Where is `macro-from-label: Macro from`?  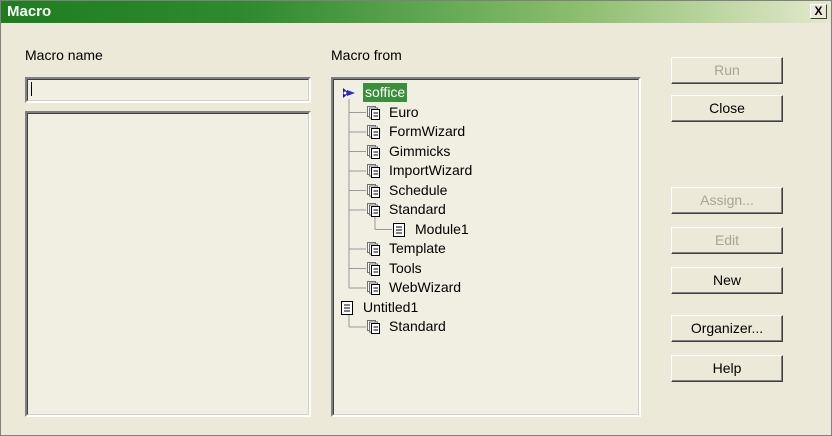 macro-from-label: Macro from is located at coordinates (366, 55).